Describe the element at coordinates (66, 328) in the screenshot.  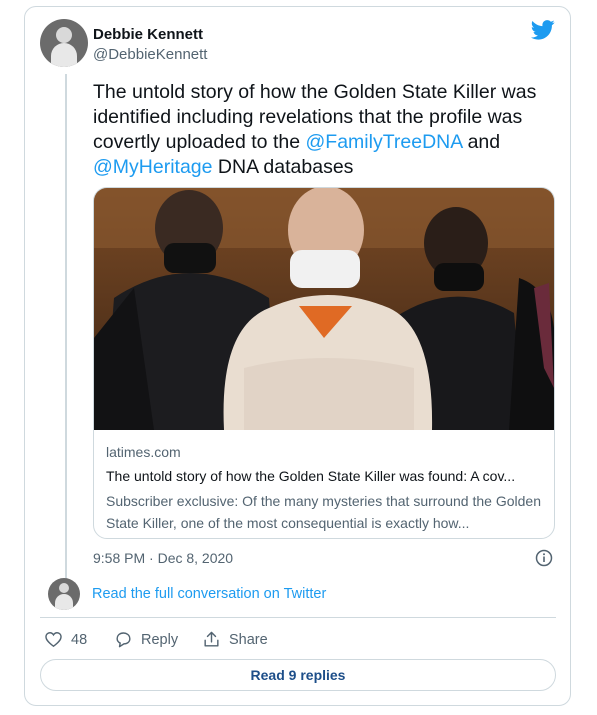
I see `thread-line` at that location.